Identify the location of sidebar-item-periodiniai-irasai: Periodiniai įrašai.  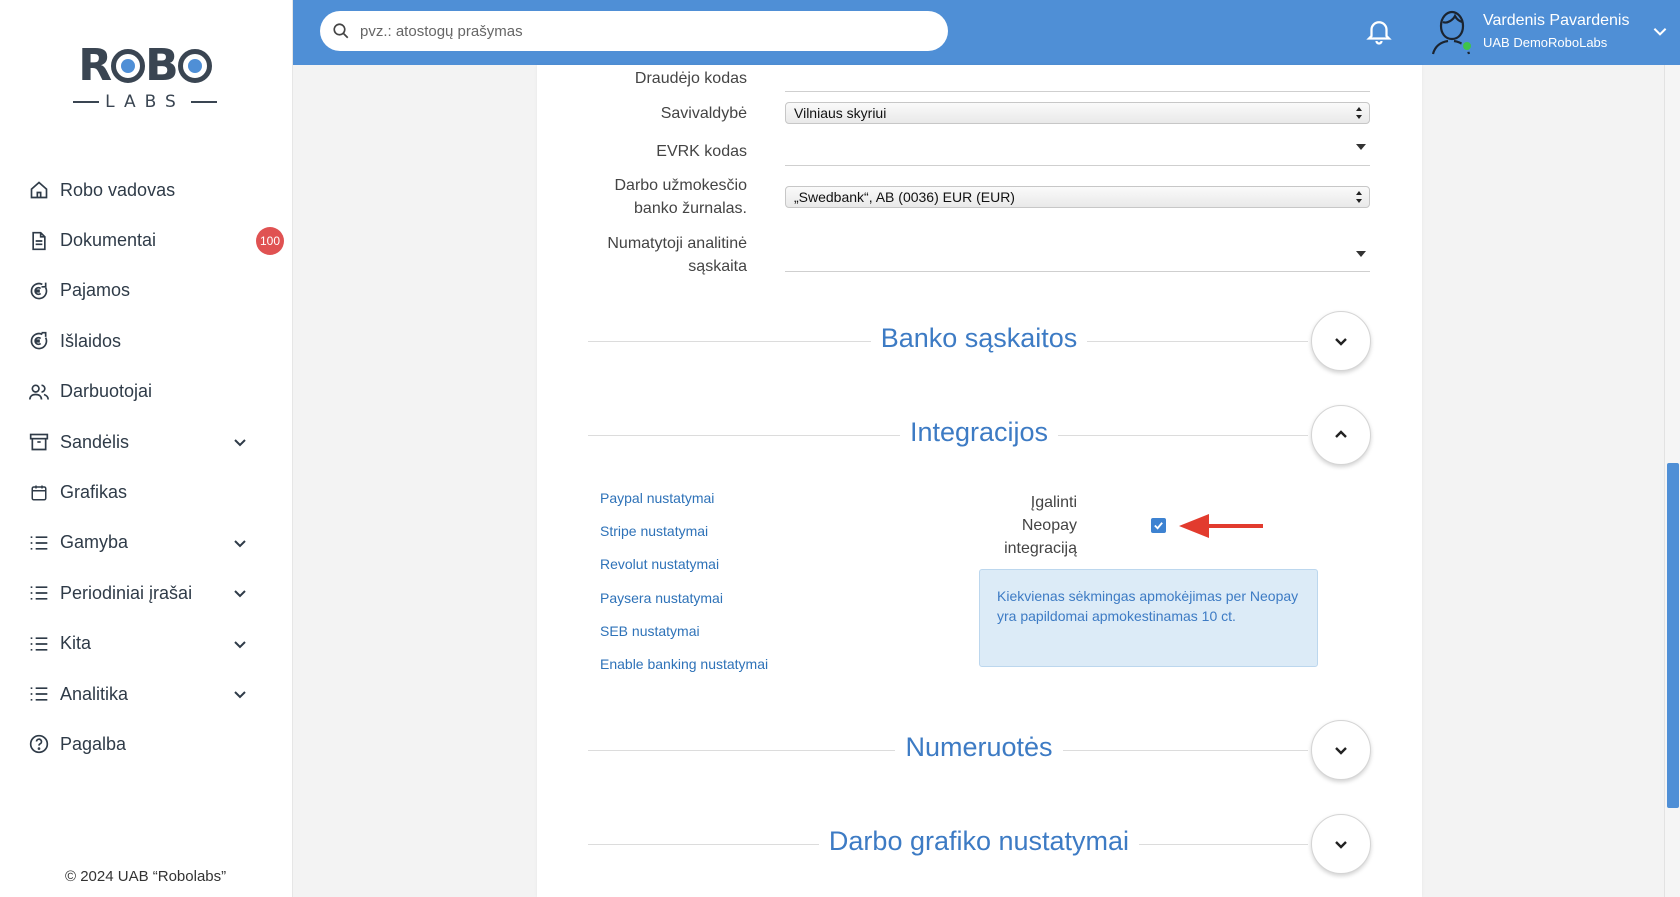
(146, 593).